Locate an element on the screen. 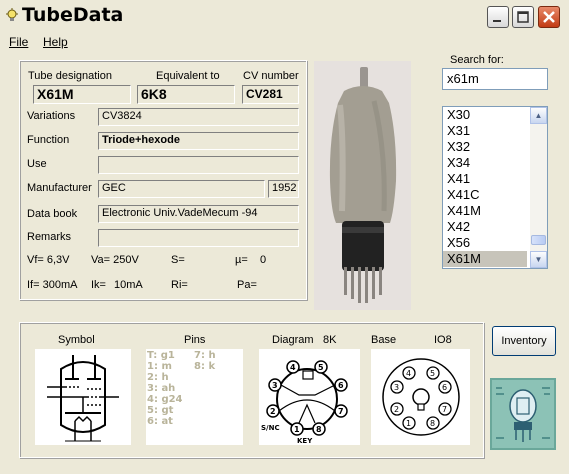  snc-text: S/NC is located at coordinates (270, 428).